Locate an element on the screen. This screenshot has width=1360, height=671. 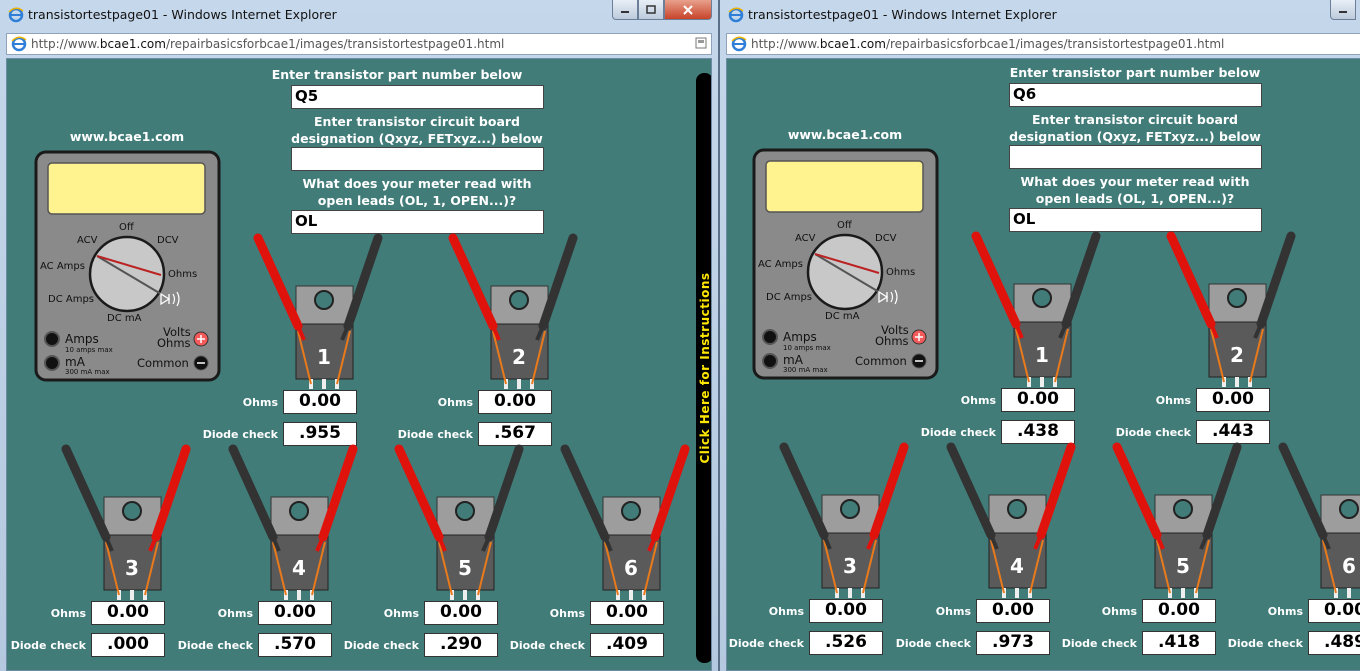
diode-check-value: .000 is located at coordinates (128, 645).